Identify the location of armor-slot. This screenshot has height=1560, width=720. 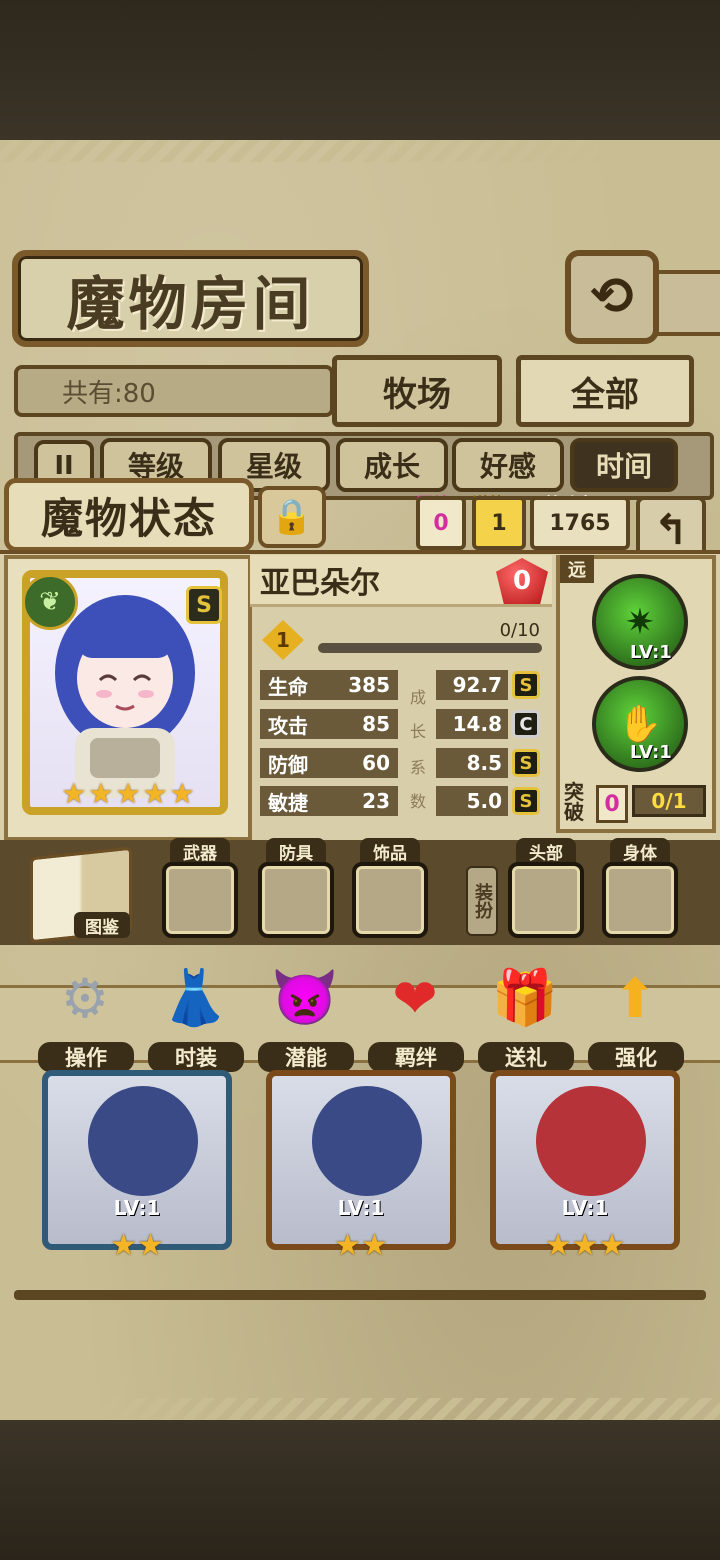
(296, 900).